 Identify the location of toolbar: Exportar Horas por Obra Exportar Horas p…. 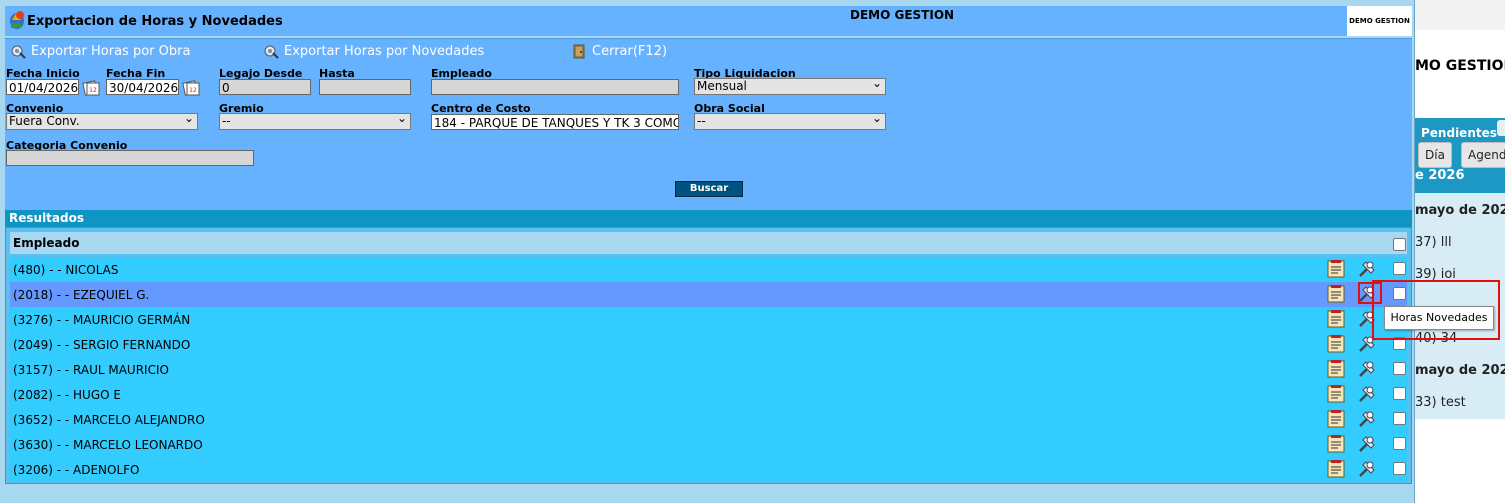
(708, 51).